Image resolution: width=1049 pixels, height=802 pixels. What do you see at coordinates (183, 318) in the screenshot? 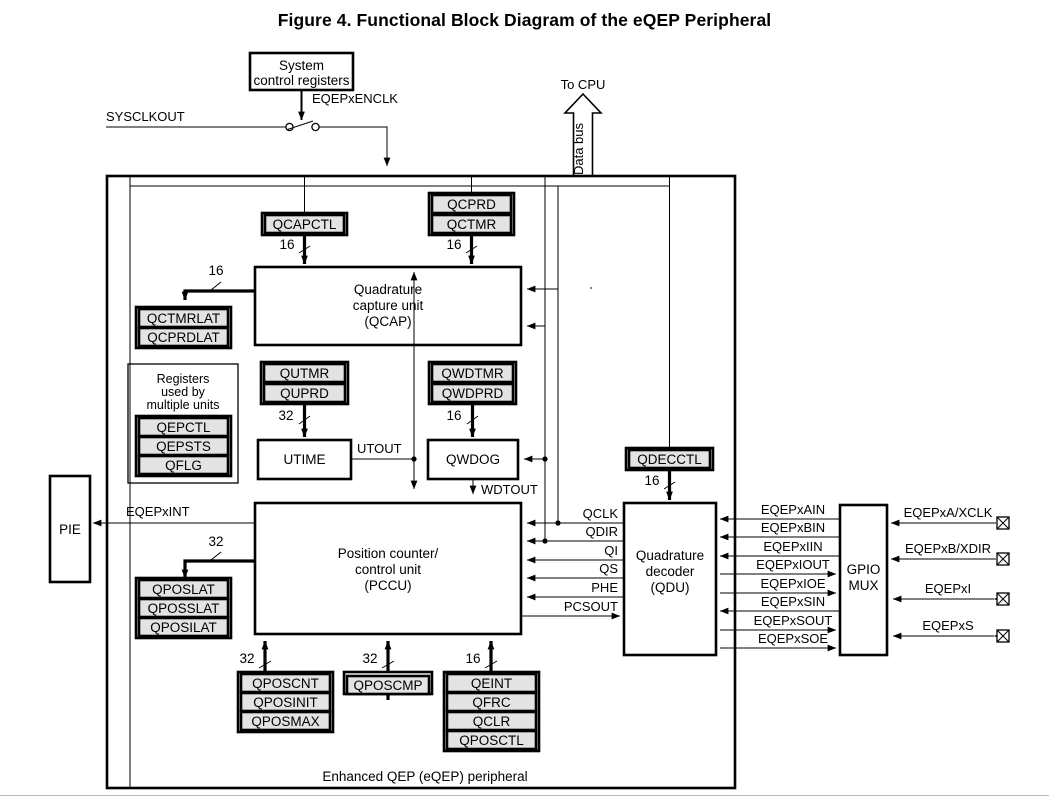
I see `qctmrlat-label: QCTMRLAT` at bounding box center [183, 318].